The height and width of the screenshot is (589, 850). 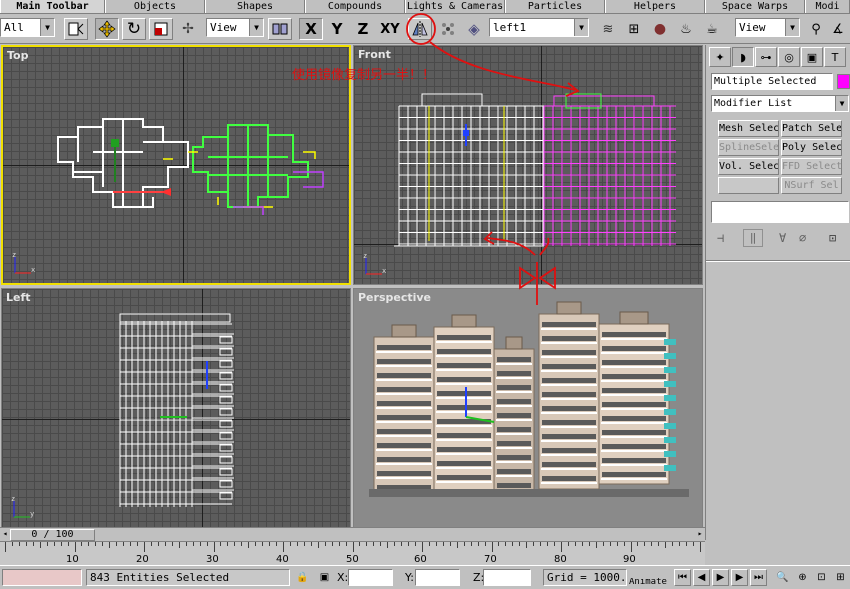 What do you see at coordinates (134, 29) in the screenshot?
I see `select-rotate-button: ↻` at bounding box center [134, 29].